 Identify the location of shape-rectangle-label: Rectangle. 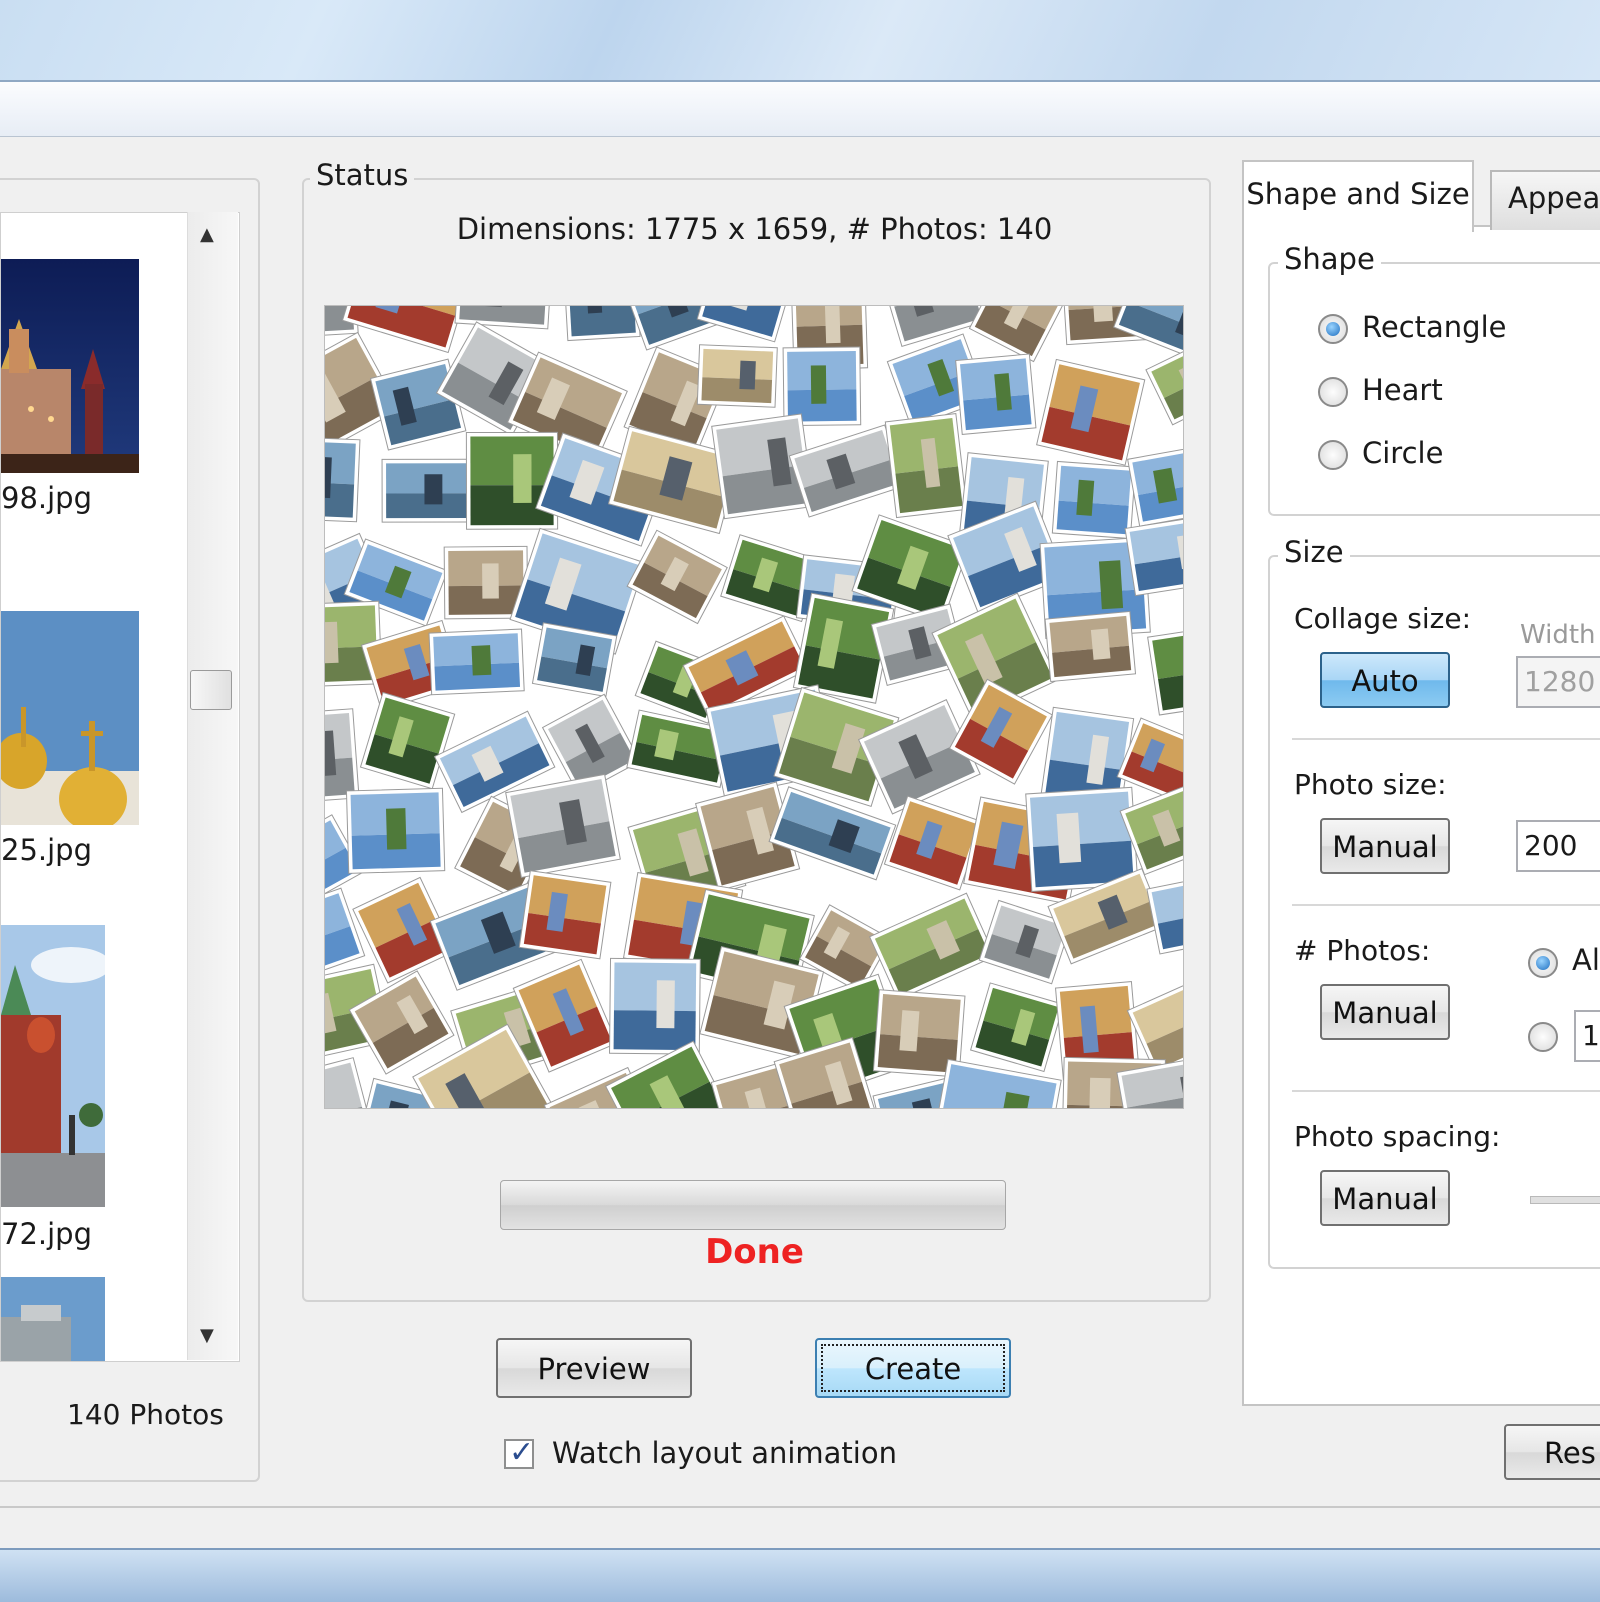
(1434, 327).